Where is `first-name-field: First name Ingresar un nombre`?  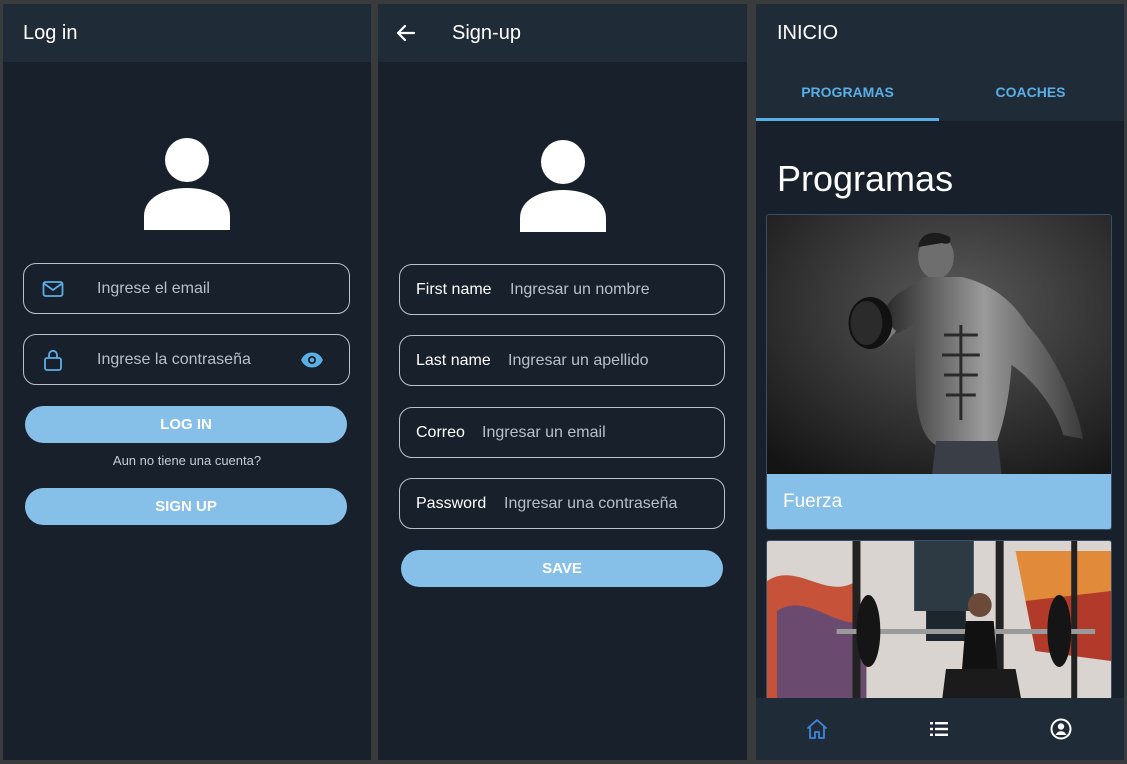 first-name-field: First name Ingresar un nombre is located at coordinates (562, 289).